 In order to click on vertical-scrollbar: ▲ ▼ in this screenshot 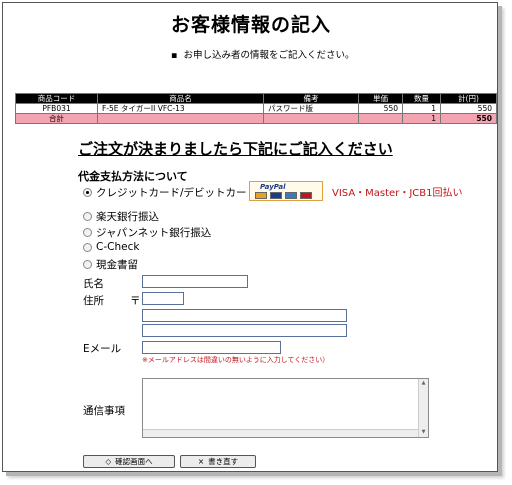, I will do `click(423, 408)`.